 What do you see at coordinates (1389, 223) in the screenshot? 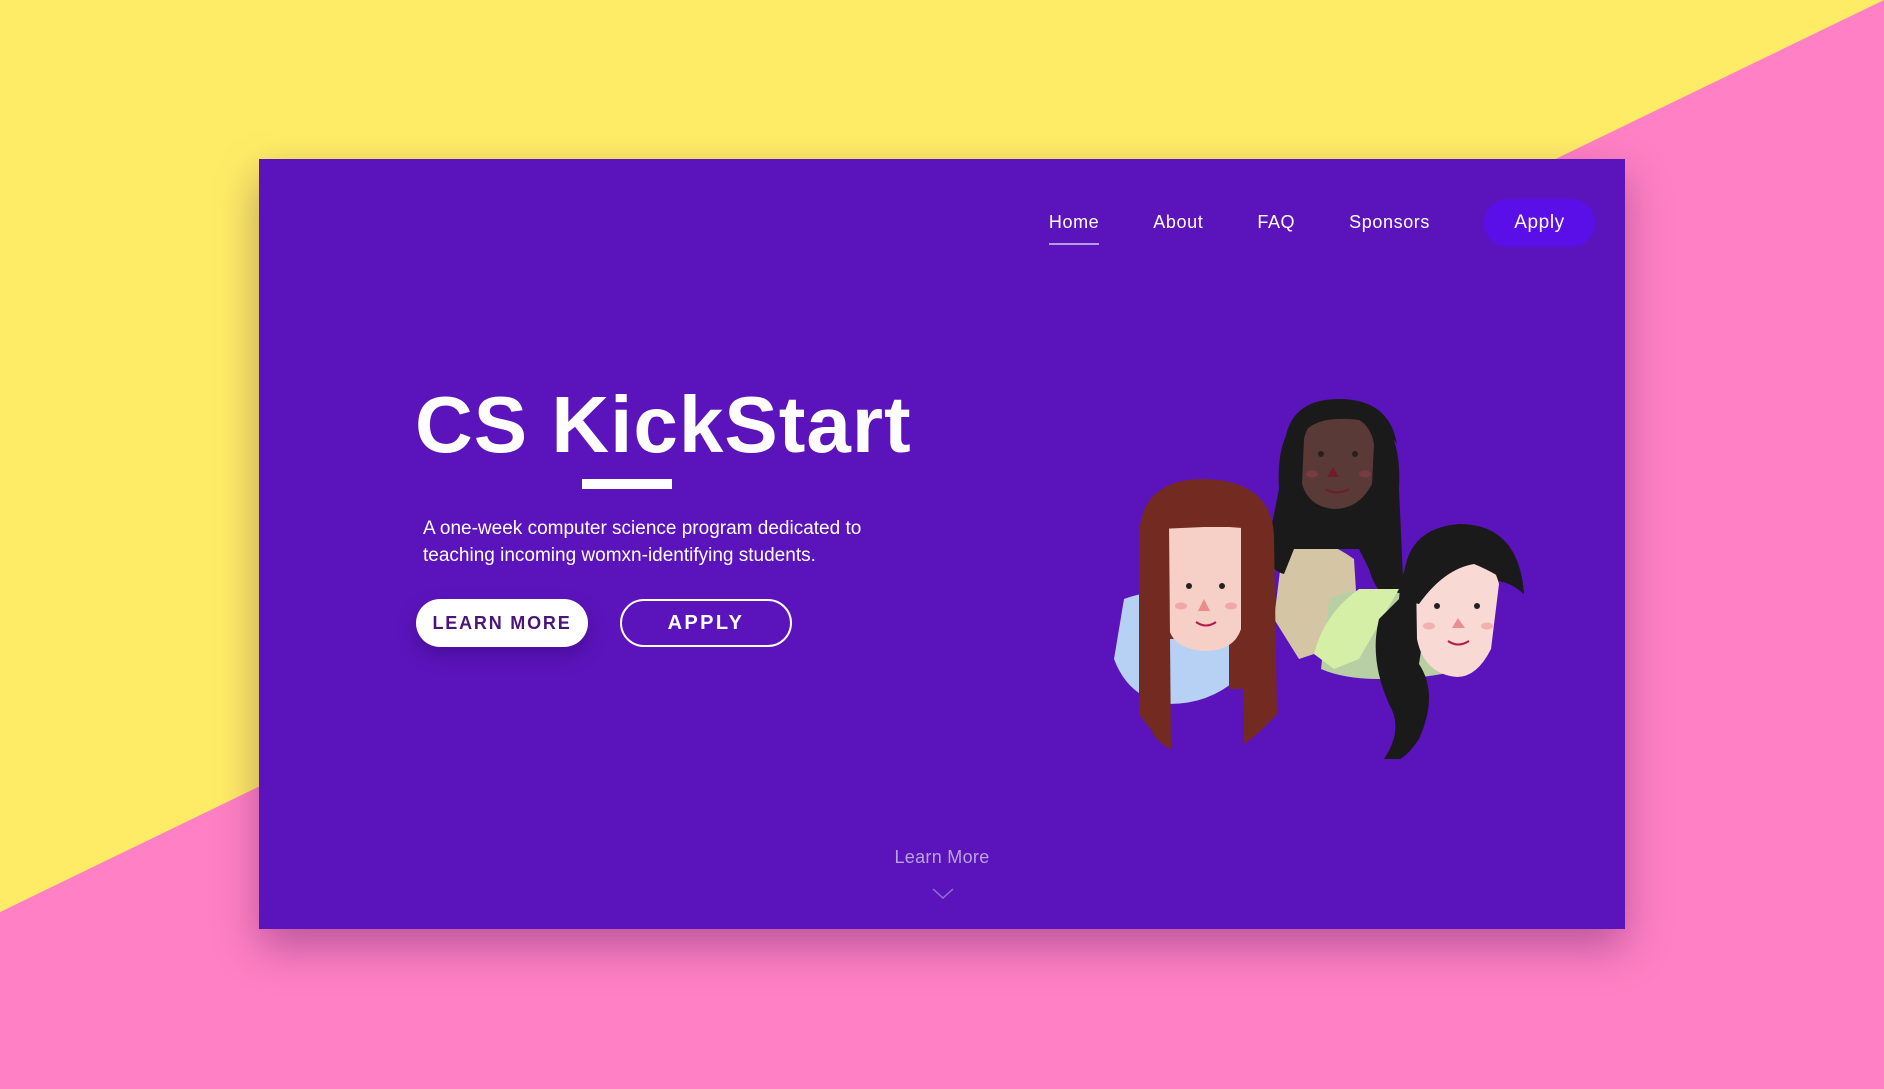
I see `nav-link-sponsors: Sponsors` at bounding box center [1389, 223].